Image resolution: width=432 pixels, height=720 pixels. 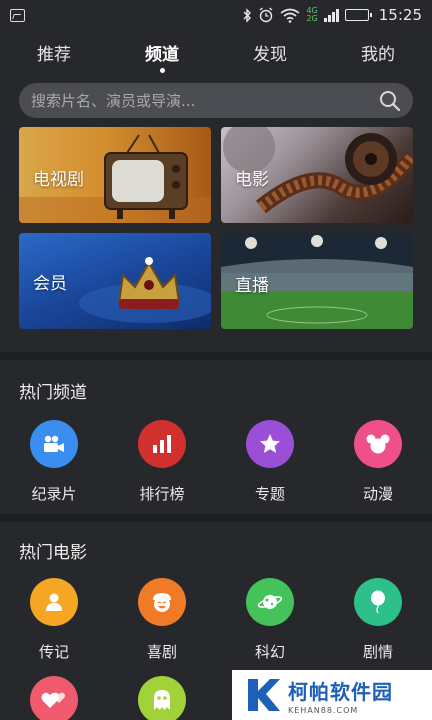 I want to click on genre-label: 剧情, so click(x=377, y=652).